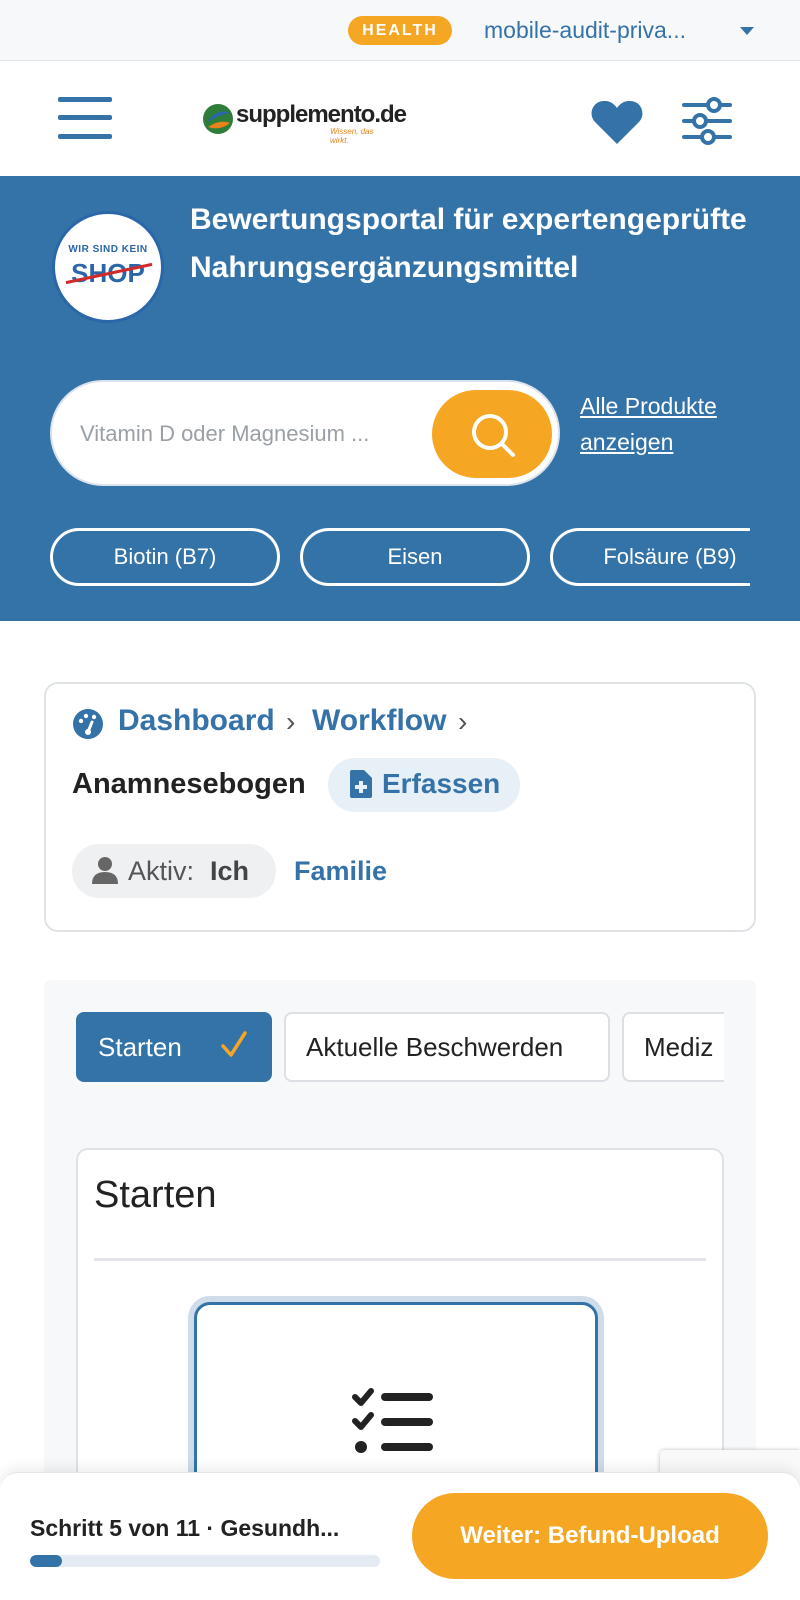 Image resolution: width=800 pixels, height=1600 pixels. I want to click on tab-starten: Starten, so click(174, 1047).